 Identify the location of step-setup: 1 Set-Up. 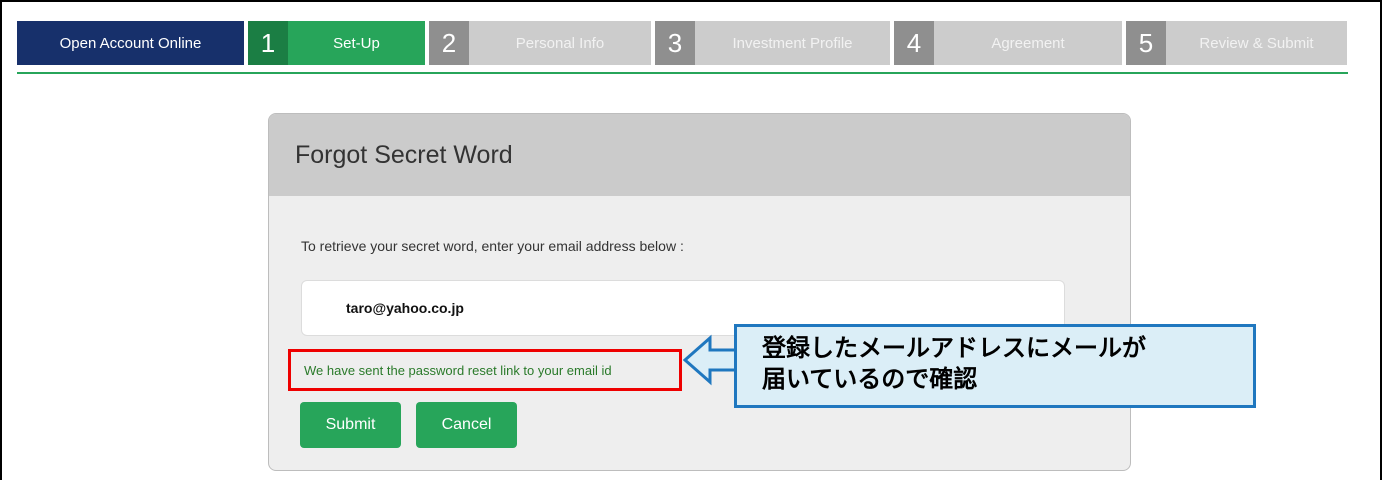
(336, 43).